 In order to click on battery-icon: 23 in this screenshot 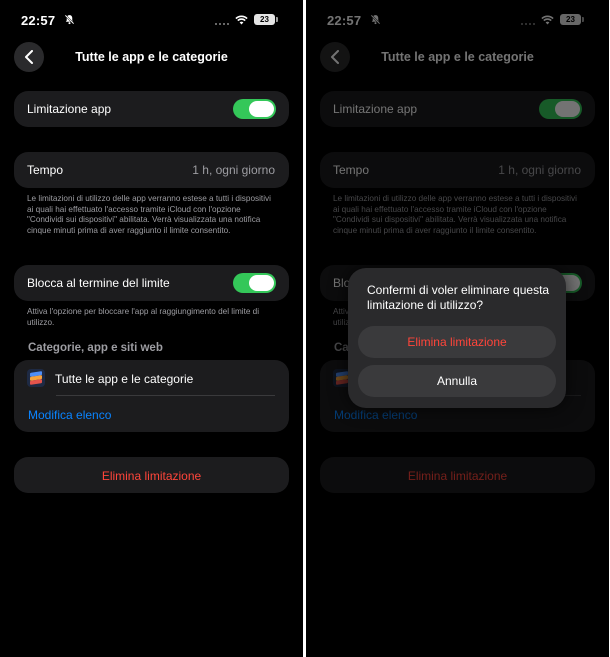, I will do `click(266, 19)`.